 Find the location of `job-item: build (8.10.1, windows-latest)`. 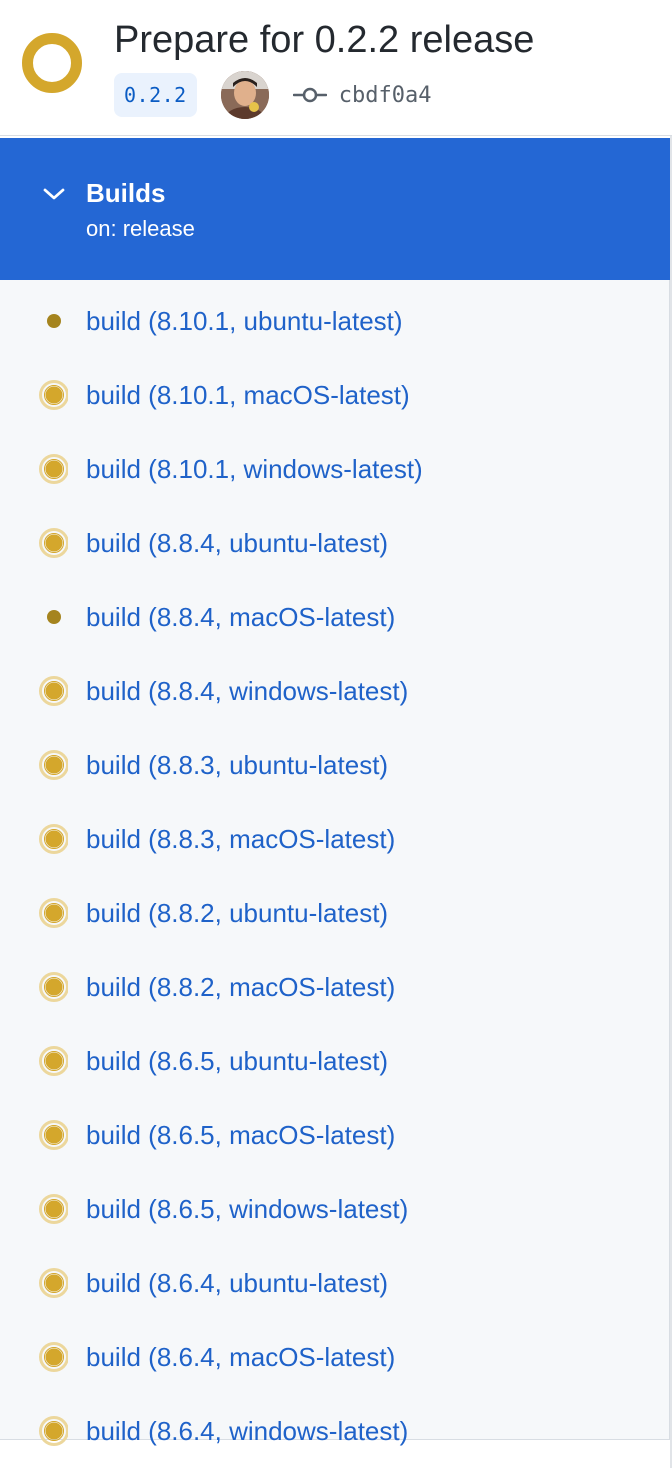

job-item: build (8.10.1, windows-latest) is located at coordinates (334, 469).